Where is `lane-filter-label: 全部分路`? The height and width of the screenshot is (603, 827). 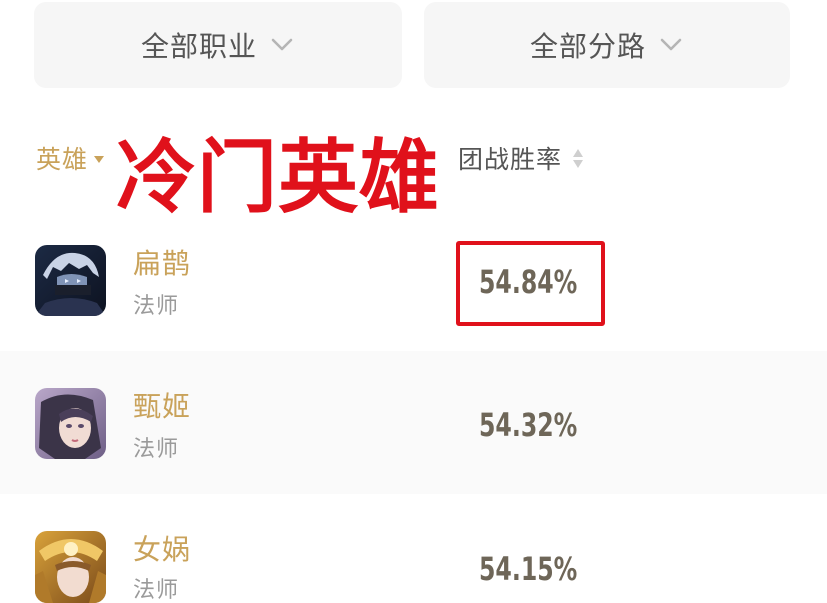
lane-filter-label: 全部分路 is located at coordinates (587, 46).